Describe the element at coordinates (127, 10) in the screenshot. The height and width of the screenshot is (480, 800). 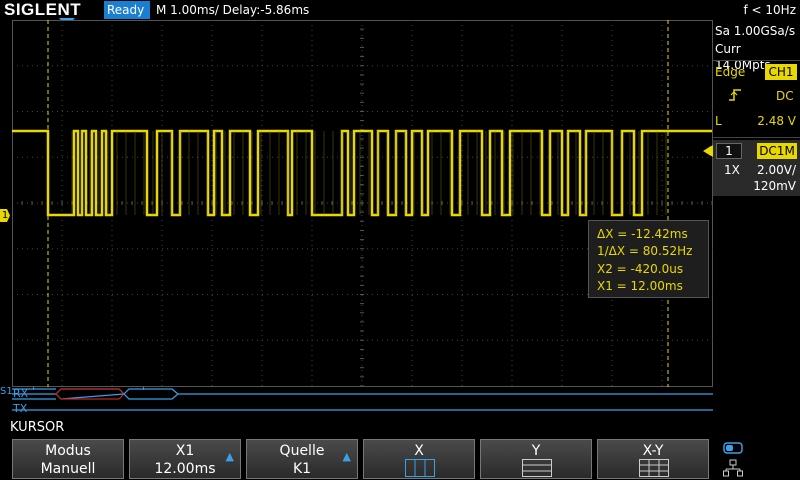
I see `run-status-badge: Ready` at that location.